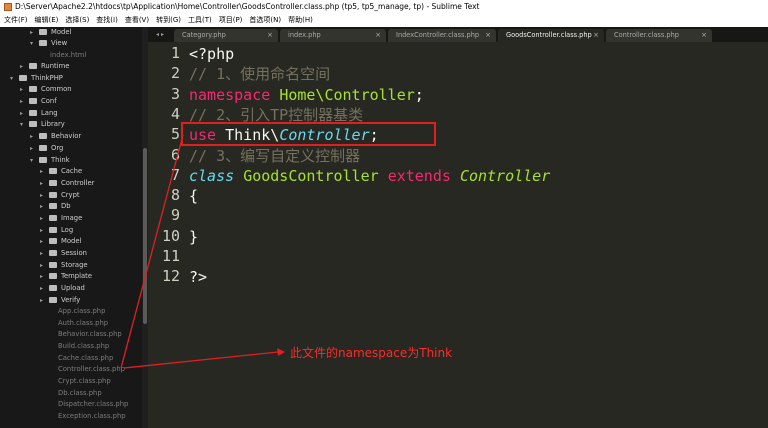 The height and width of the screenshot is (428, 768). I want to click on sidebar-file: Exception.class.php, so click(92, 416).